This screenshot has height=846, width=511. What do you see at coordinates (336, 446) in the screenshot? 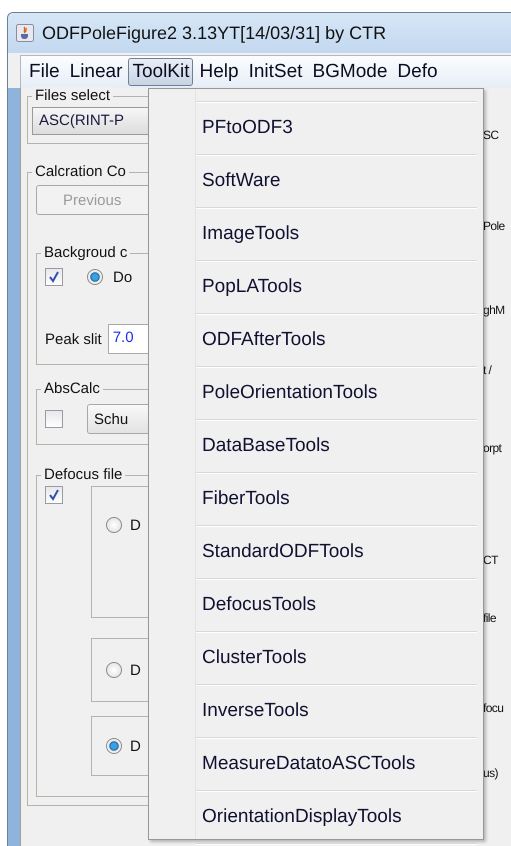
I see `menu-item: DataBaseTools` at bounding box center [336, 446].